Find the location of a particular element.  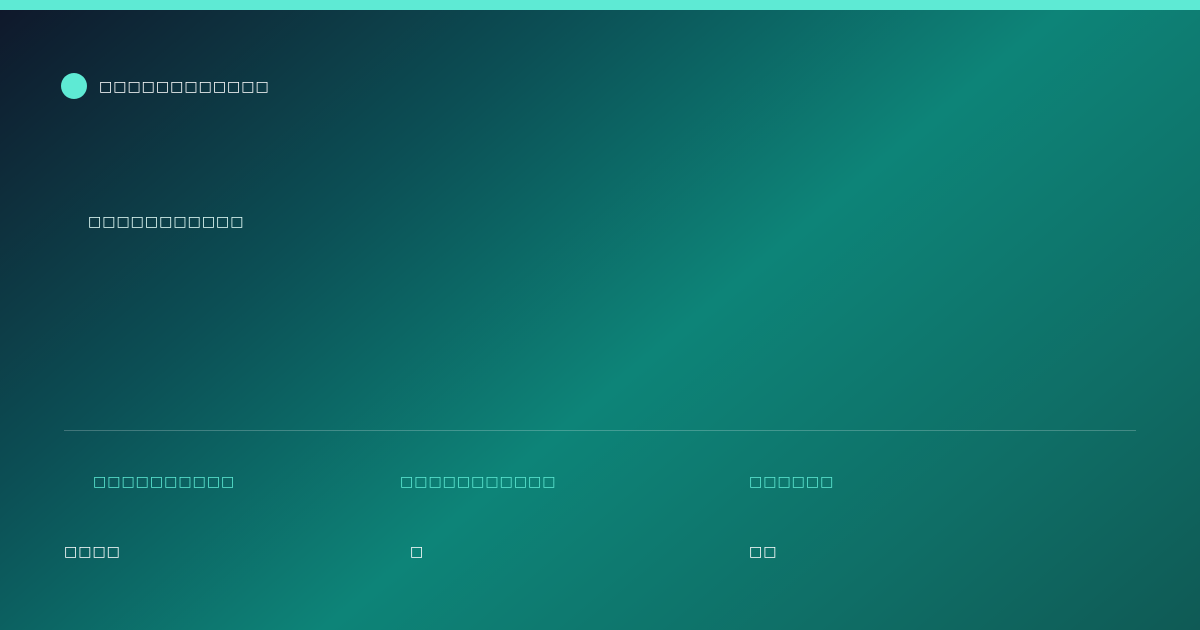

stat-label-1: □□□□□□□□□□ is located at coordinates (164, 482).